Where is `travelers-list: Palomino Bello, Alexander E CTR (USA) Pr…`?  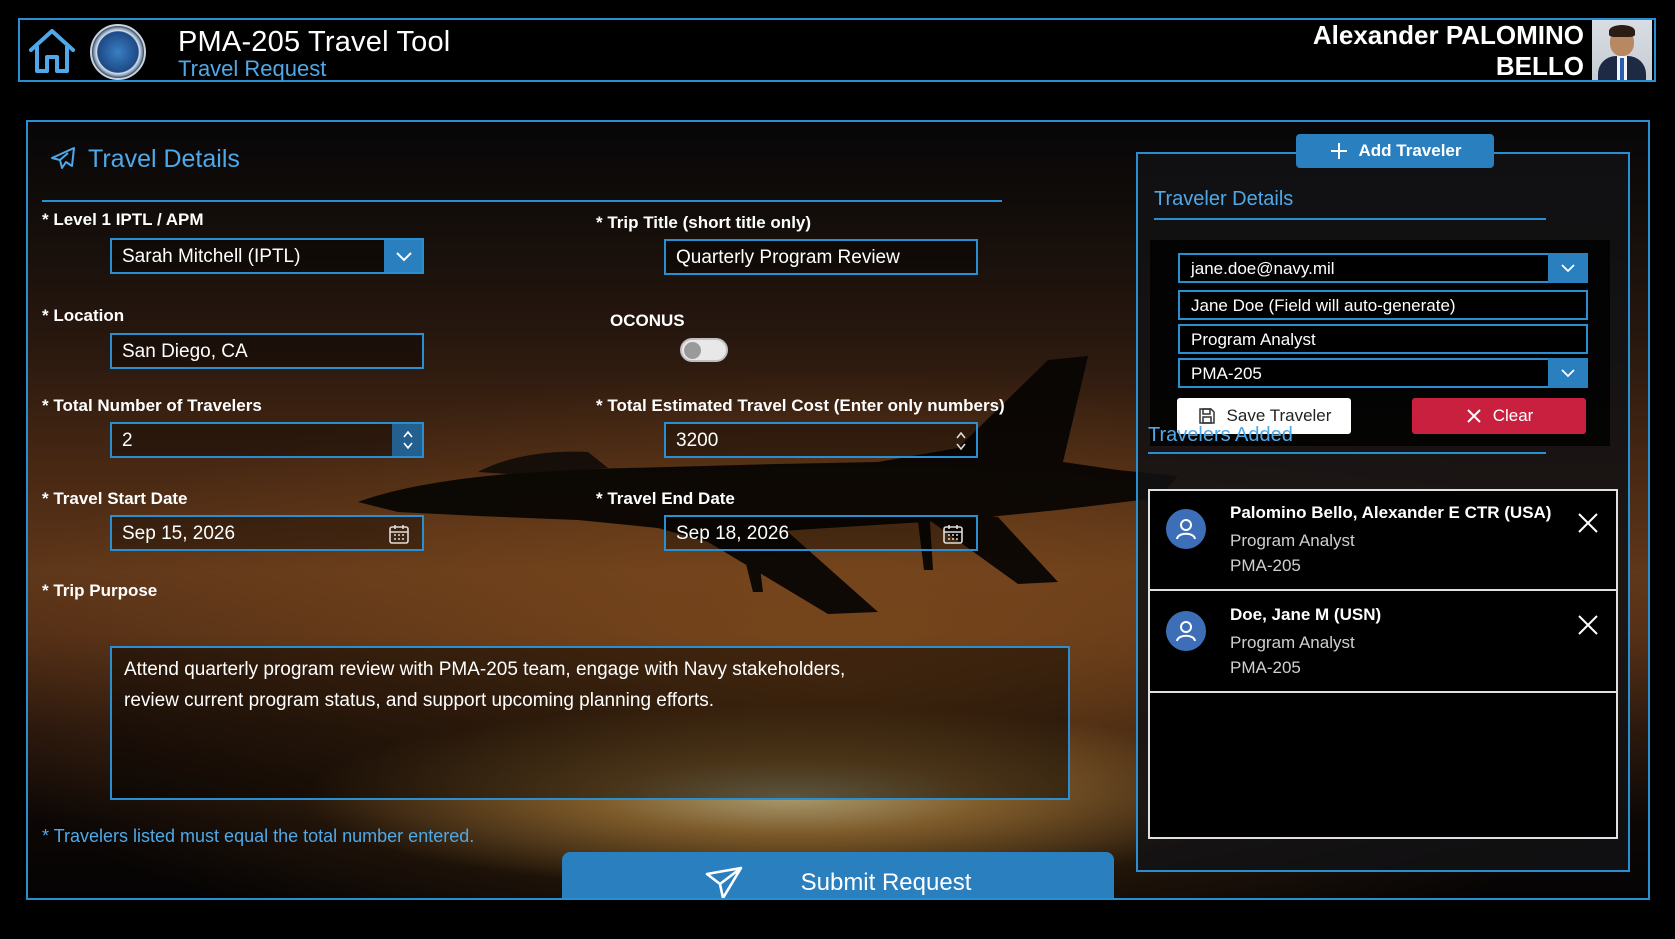
travelers-list: Palomino Bello, Alexander E CTR (USA) Pr… is located at coordinates (1383, 664).